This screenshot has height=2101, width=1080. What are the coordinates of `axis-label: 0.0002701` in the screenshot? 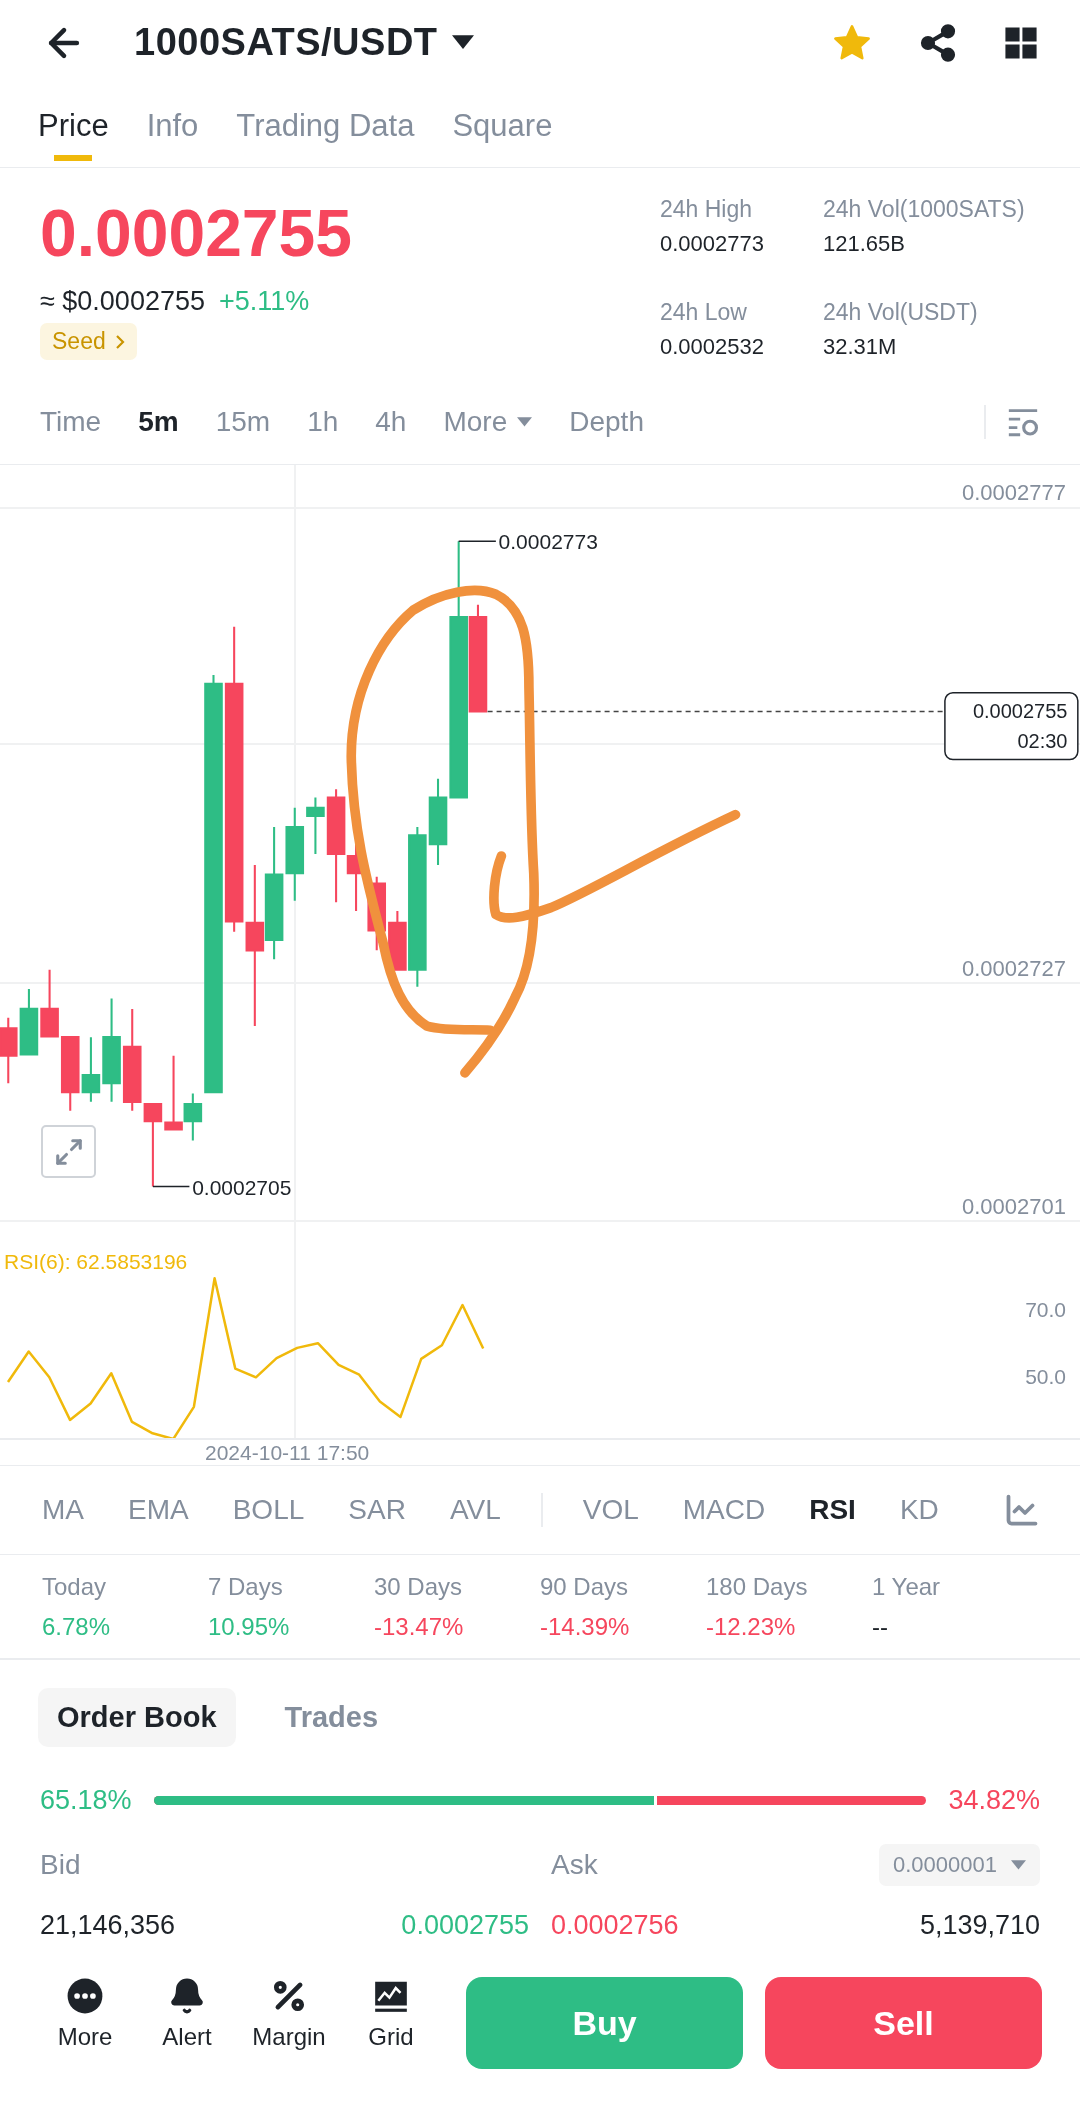 It's located at (1014, 1206).